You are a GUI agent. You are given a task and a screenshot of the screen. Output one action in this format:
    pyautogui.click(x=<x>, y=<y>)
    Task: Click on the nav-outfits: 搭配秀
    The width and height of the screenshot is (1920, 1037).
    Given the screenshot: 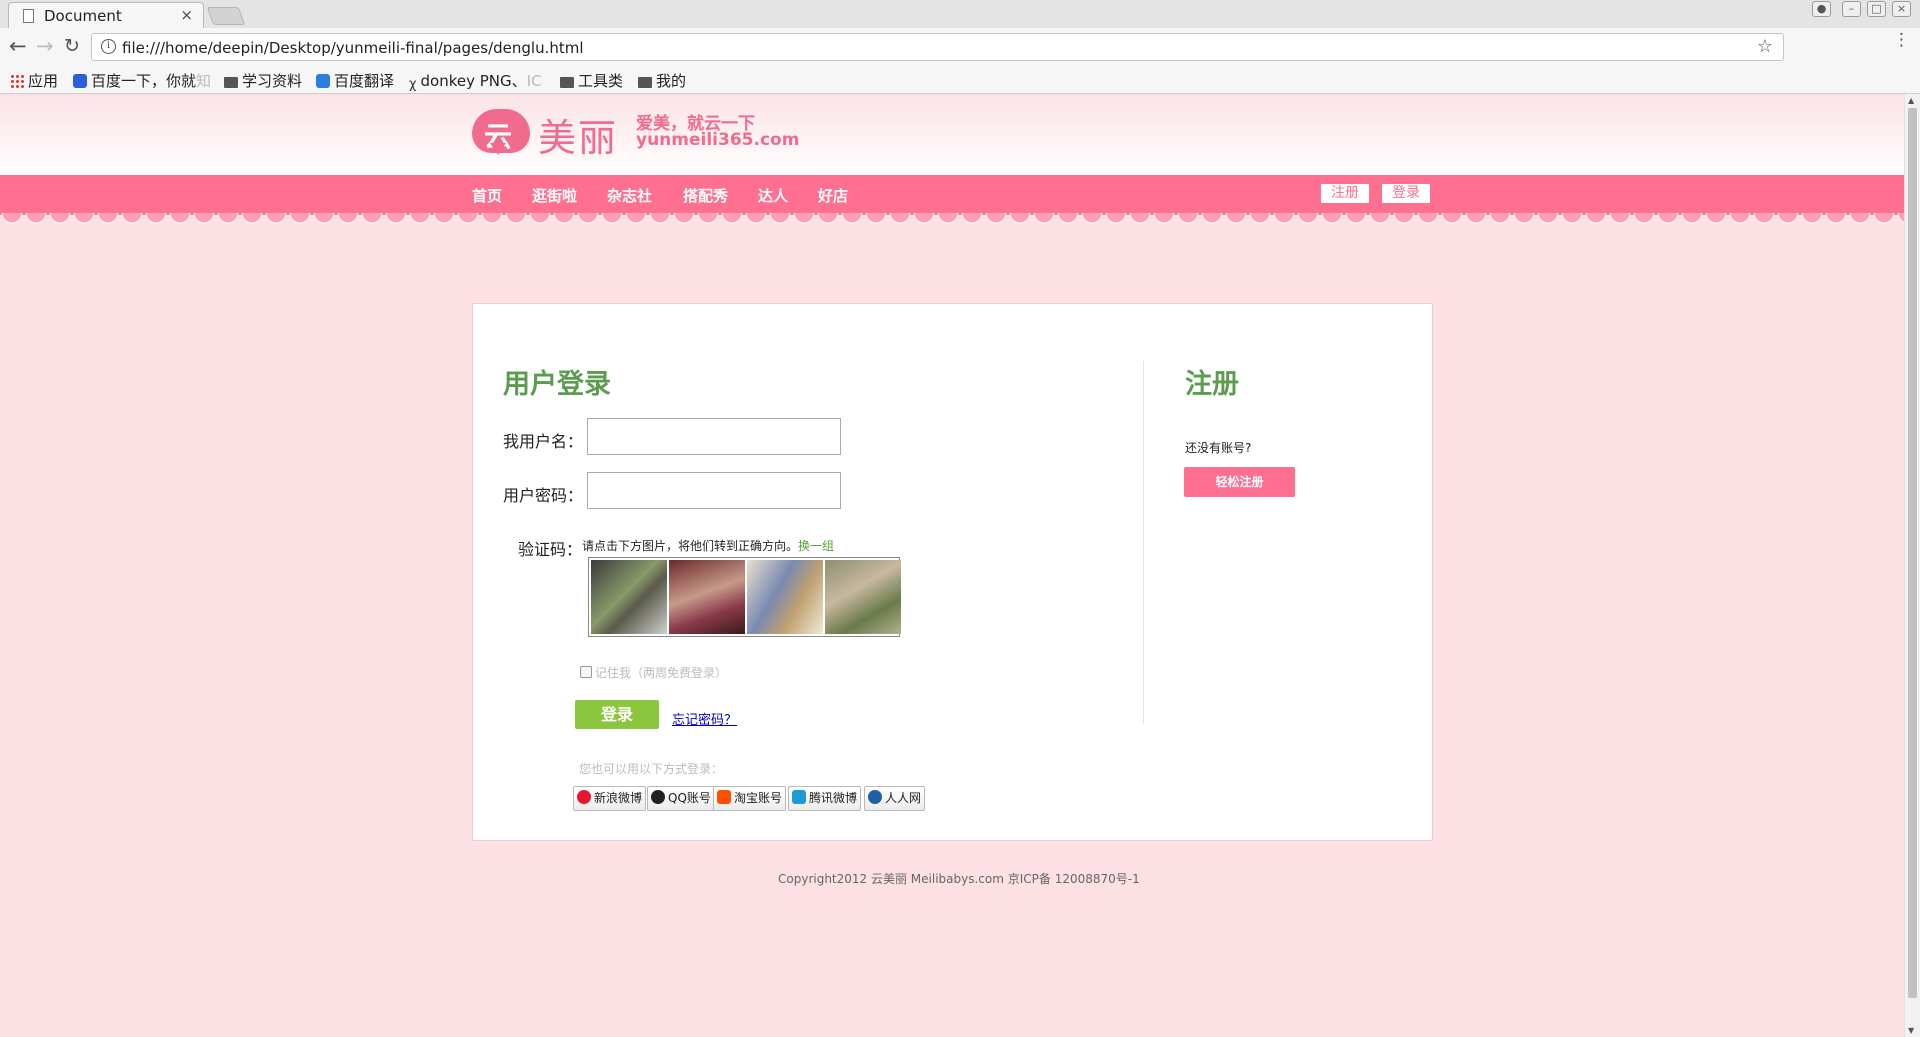 What is the action you would take?
    pyautogui.click(x=705, y=195)
    